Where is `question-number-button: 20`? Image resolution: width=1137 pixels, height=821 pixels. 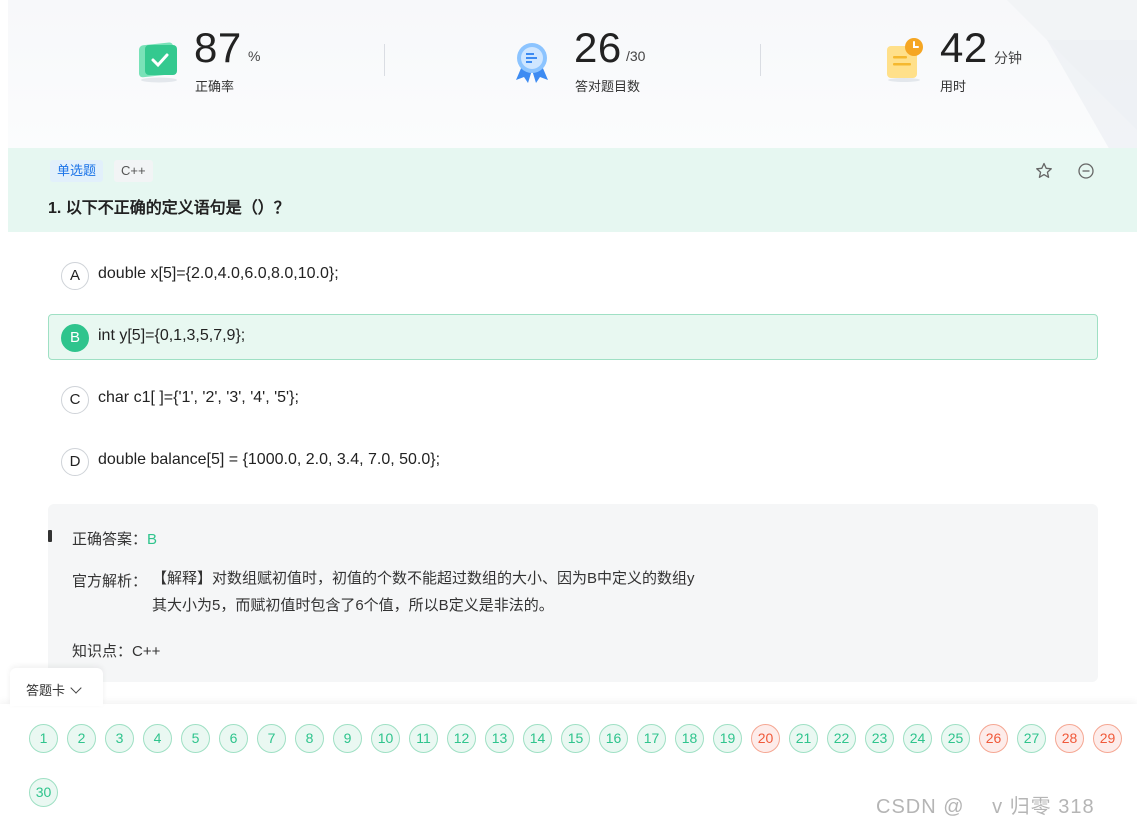 question-number-button: 20 is located at coordinates (765, 738).